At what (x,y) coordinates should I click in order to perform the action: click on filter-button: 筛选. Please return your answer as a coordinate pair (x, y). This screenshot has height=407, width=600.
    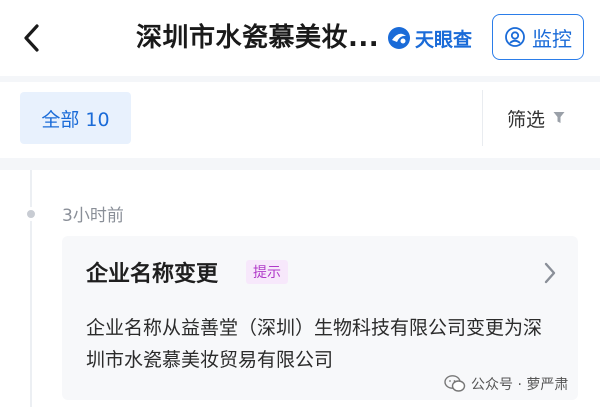
    Looking at the image, I should click on (536, 118).